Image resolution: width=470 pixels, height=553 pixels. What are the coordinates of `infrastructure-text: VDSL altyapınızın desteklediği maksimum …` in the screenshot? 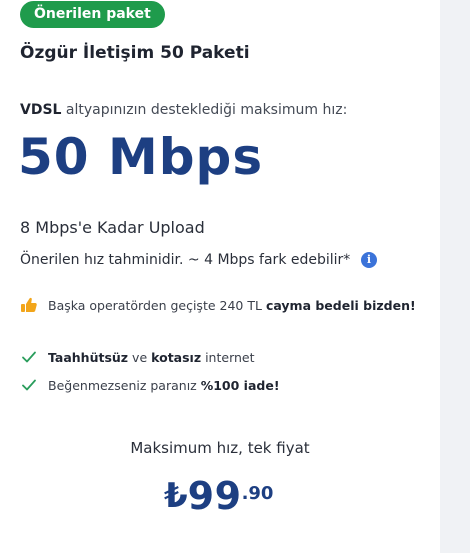 It's located at (183, 110).